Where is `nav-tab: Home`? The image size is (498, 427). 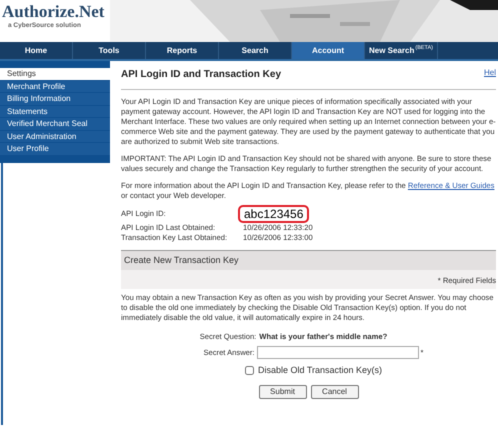
nav-tab: Home is located at coordinates (36, 50).